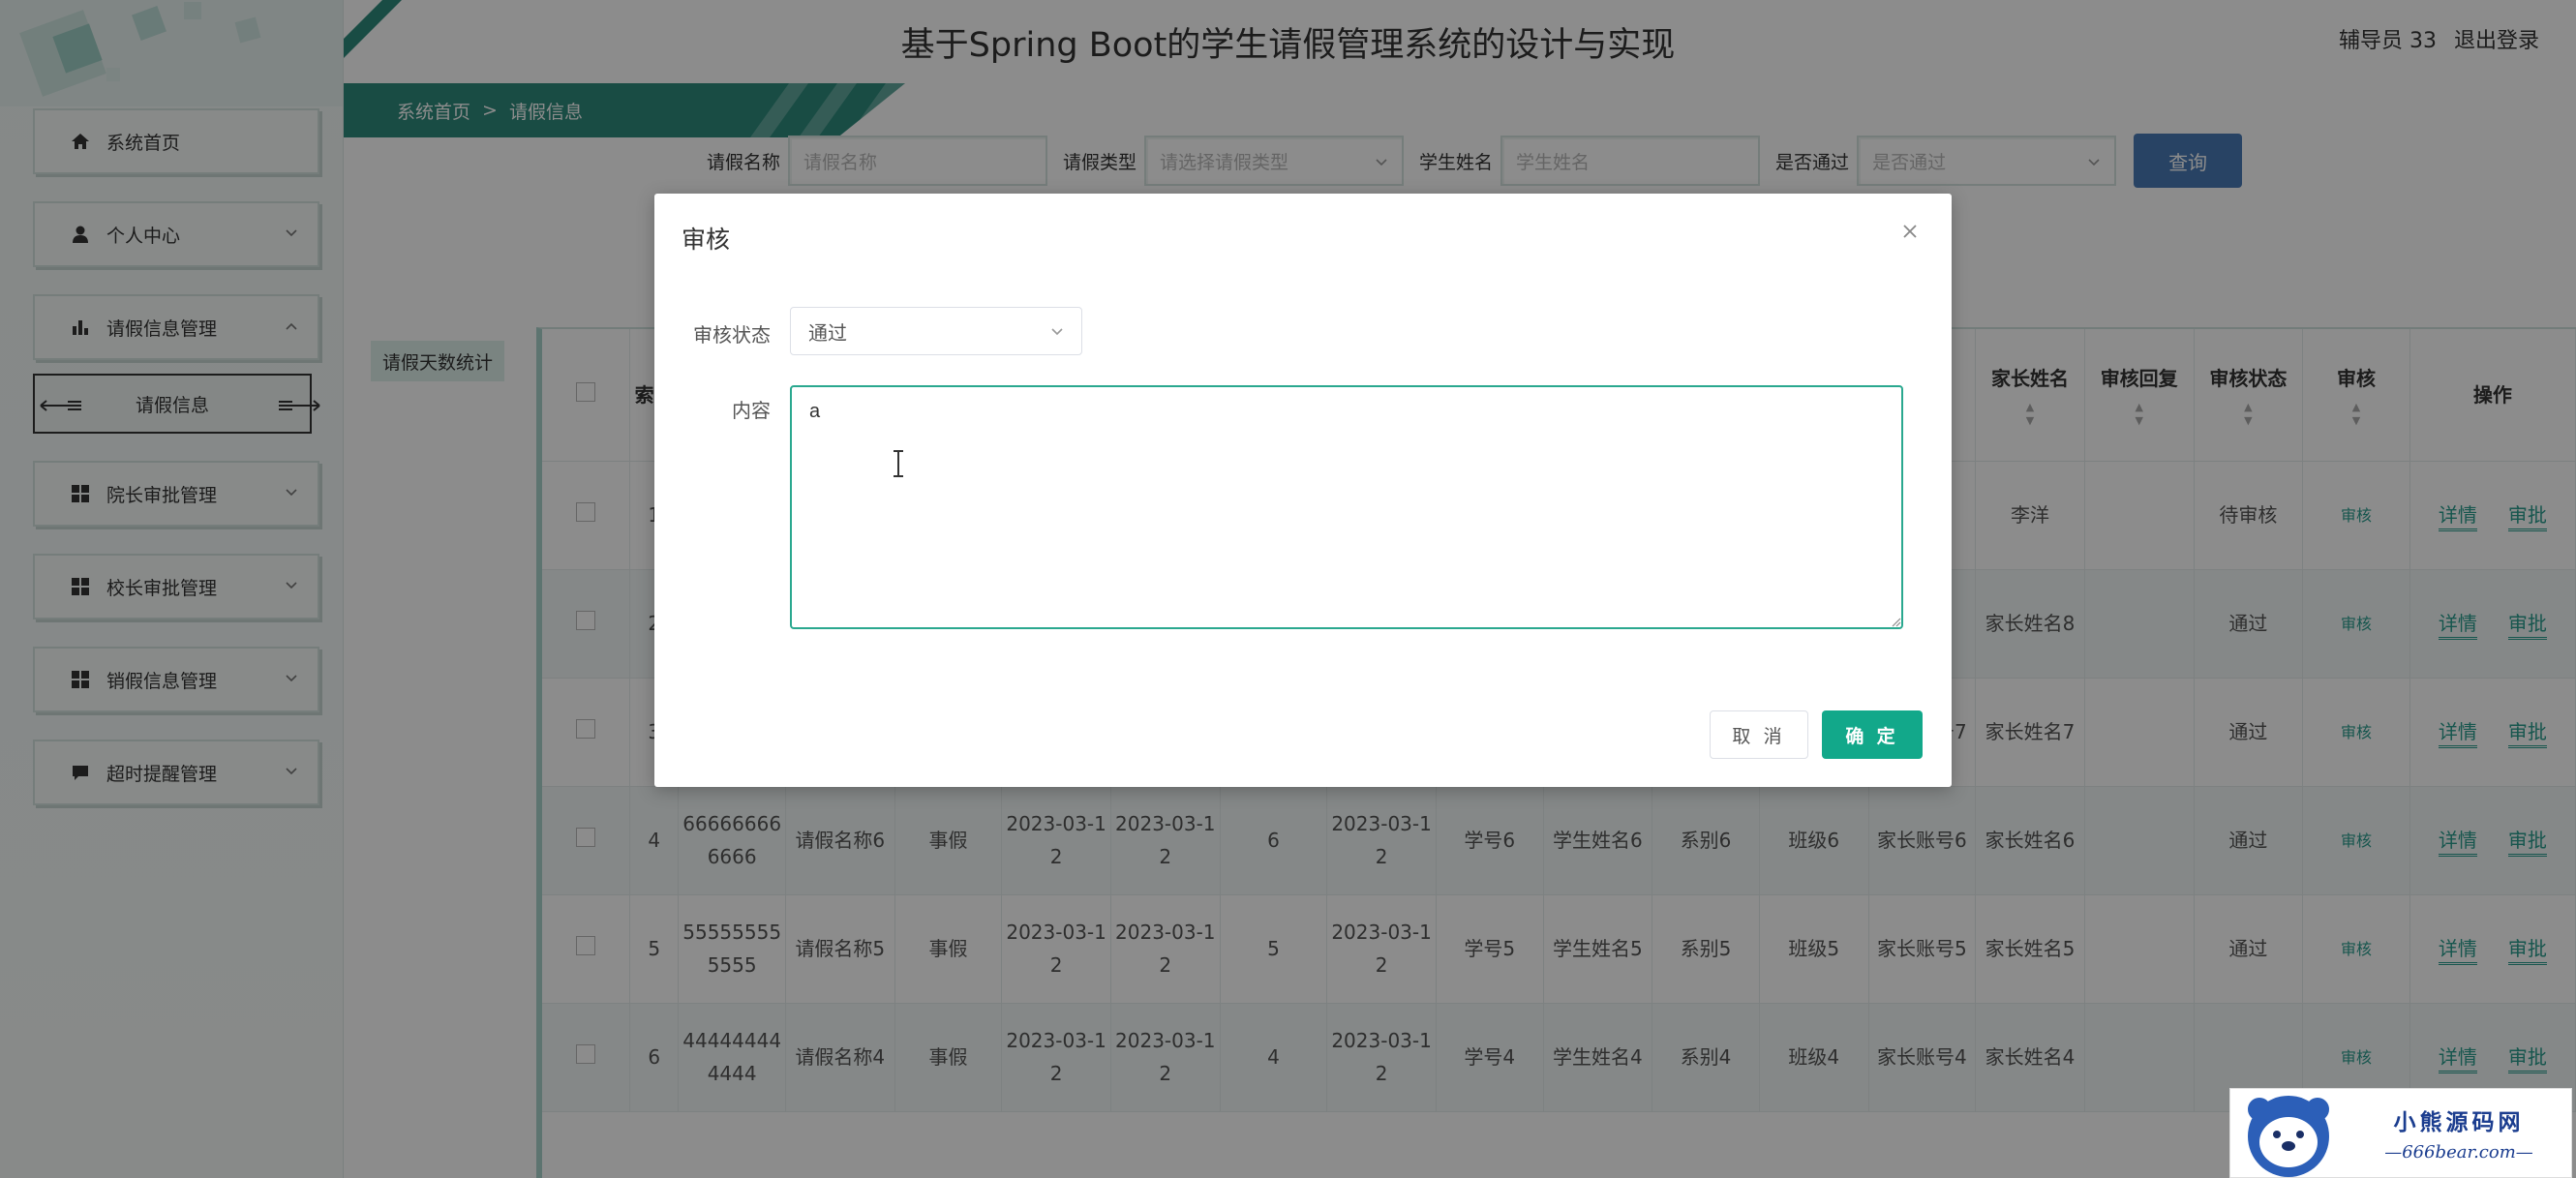 Image resolution: width=2576 pixels, height=1178 pixels. Describe the element at coordinates (1872, 734) in the screenshot. I see `confirm-button: 确 定` at that location.